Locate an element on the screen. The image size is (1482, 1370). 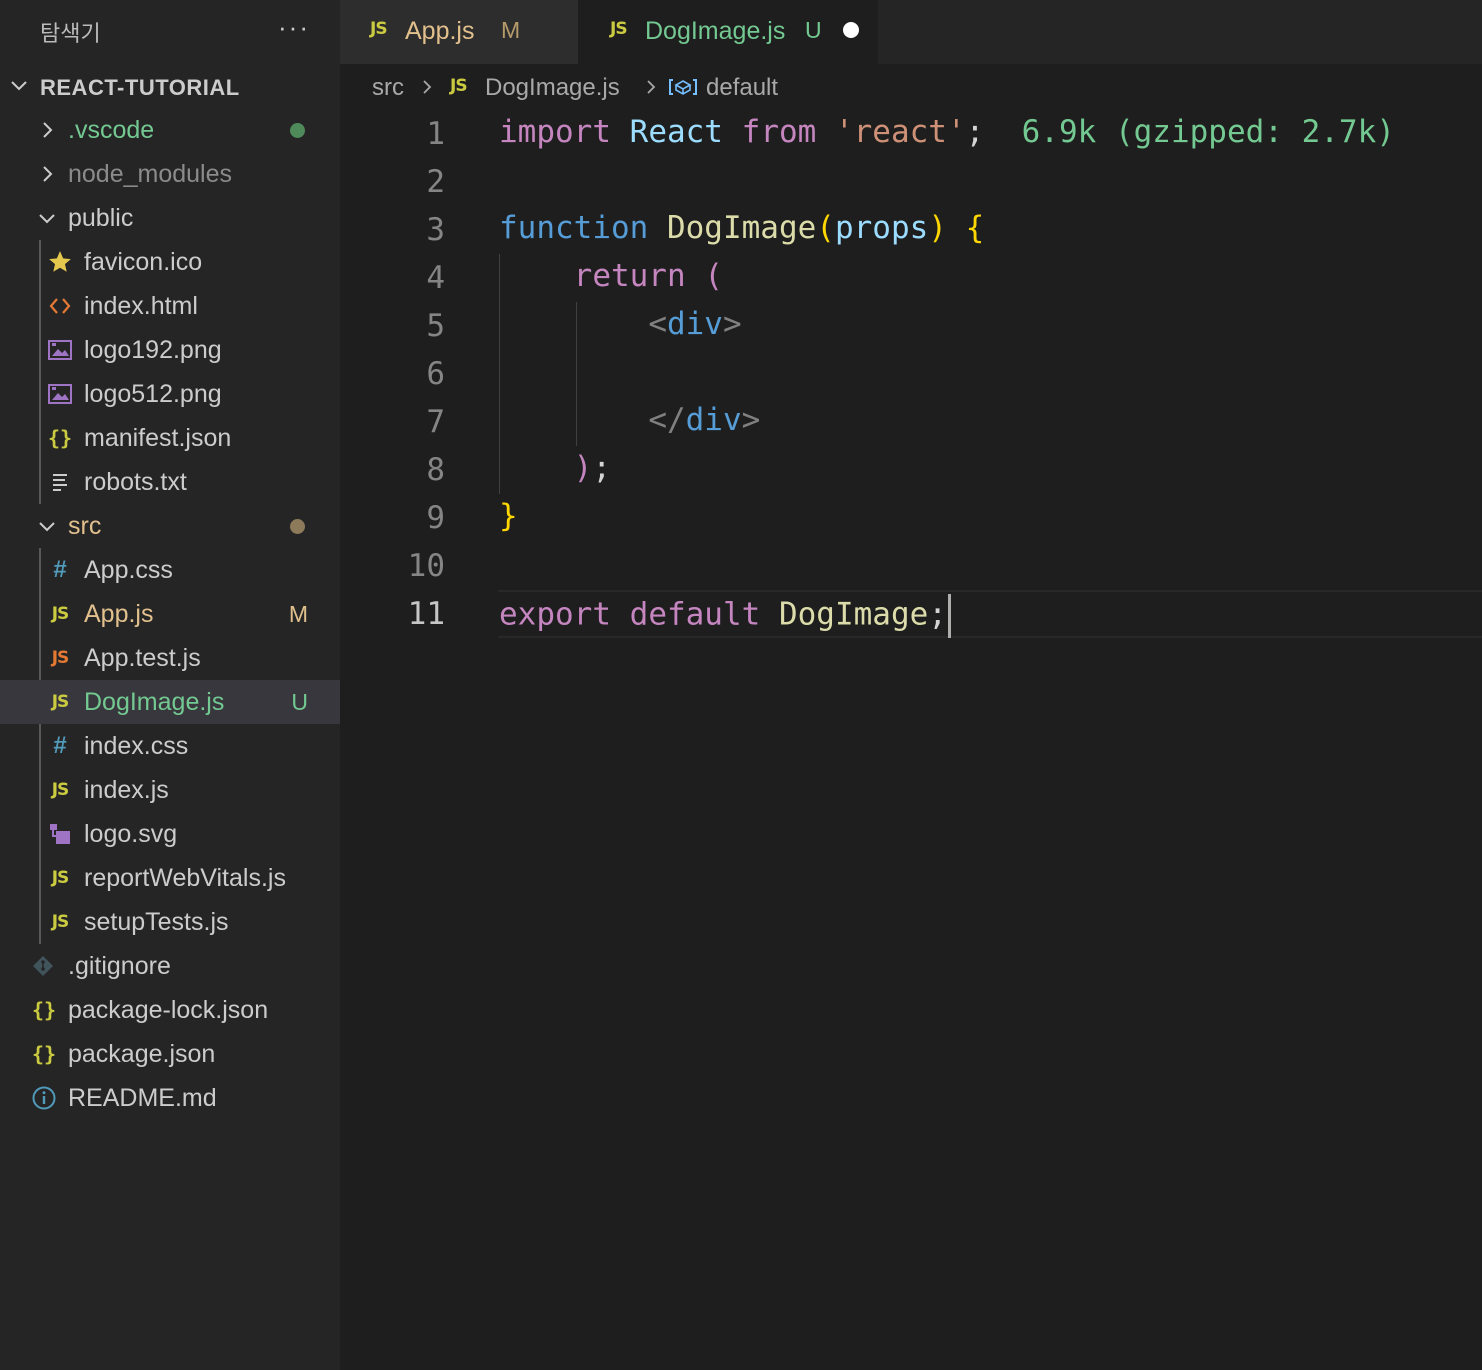
tab-git-badge: U is located at coordinates (813, 30).